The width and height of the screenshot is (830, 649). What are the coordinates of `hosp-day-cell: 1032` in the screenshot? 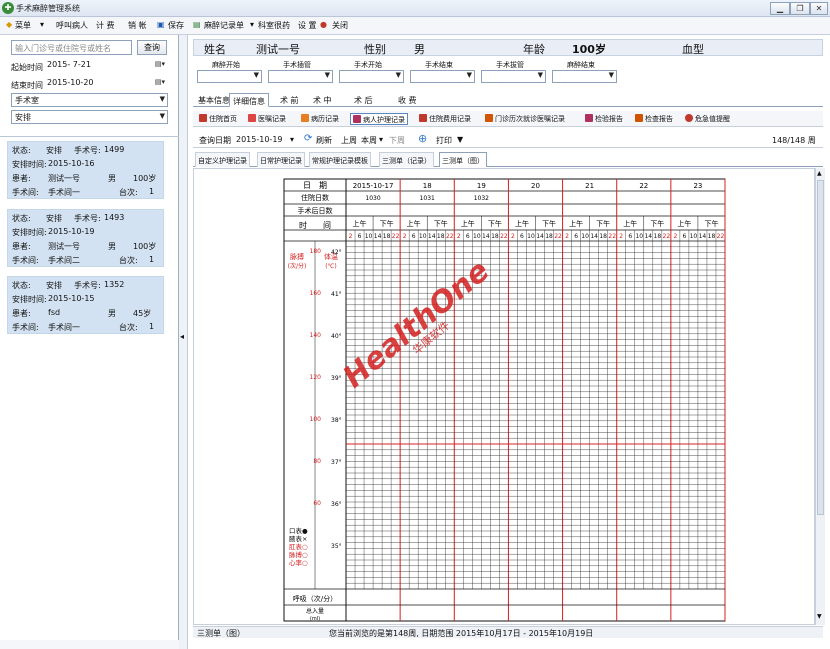 It's located at (481, 198).